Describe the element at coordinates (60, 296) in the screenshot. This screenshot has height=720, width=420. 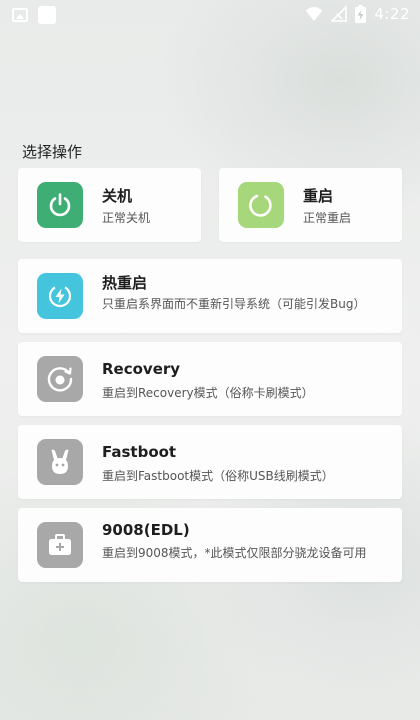
I see `bolt-icon` at that location.